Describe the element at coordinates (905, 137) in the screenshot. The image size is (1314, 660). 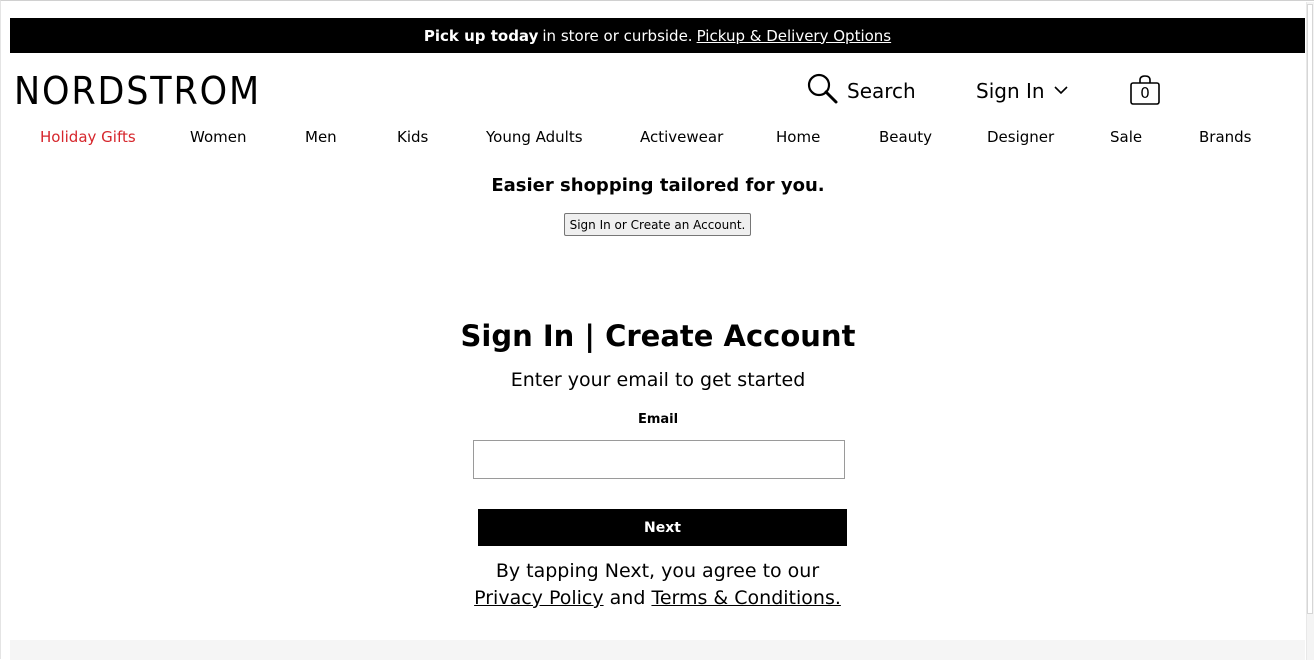
I see `nav-item-beauty: Beauty` at that location.